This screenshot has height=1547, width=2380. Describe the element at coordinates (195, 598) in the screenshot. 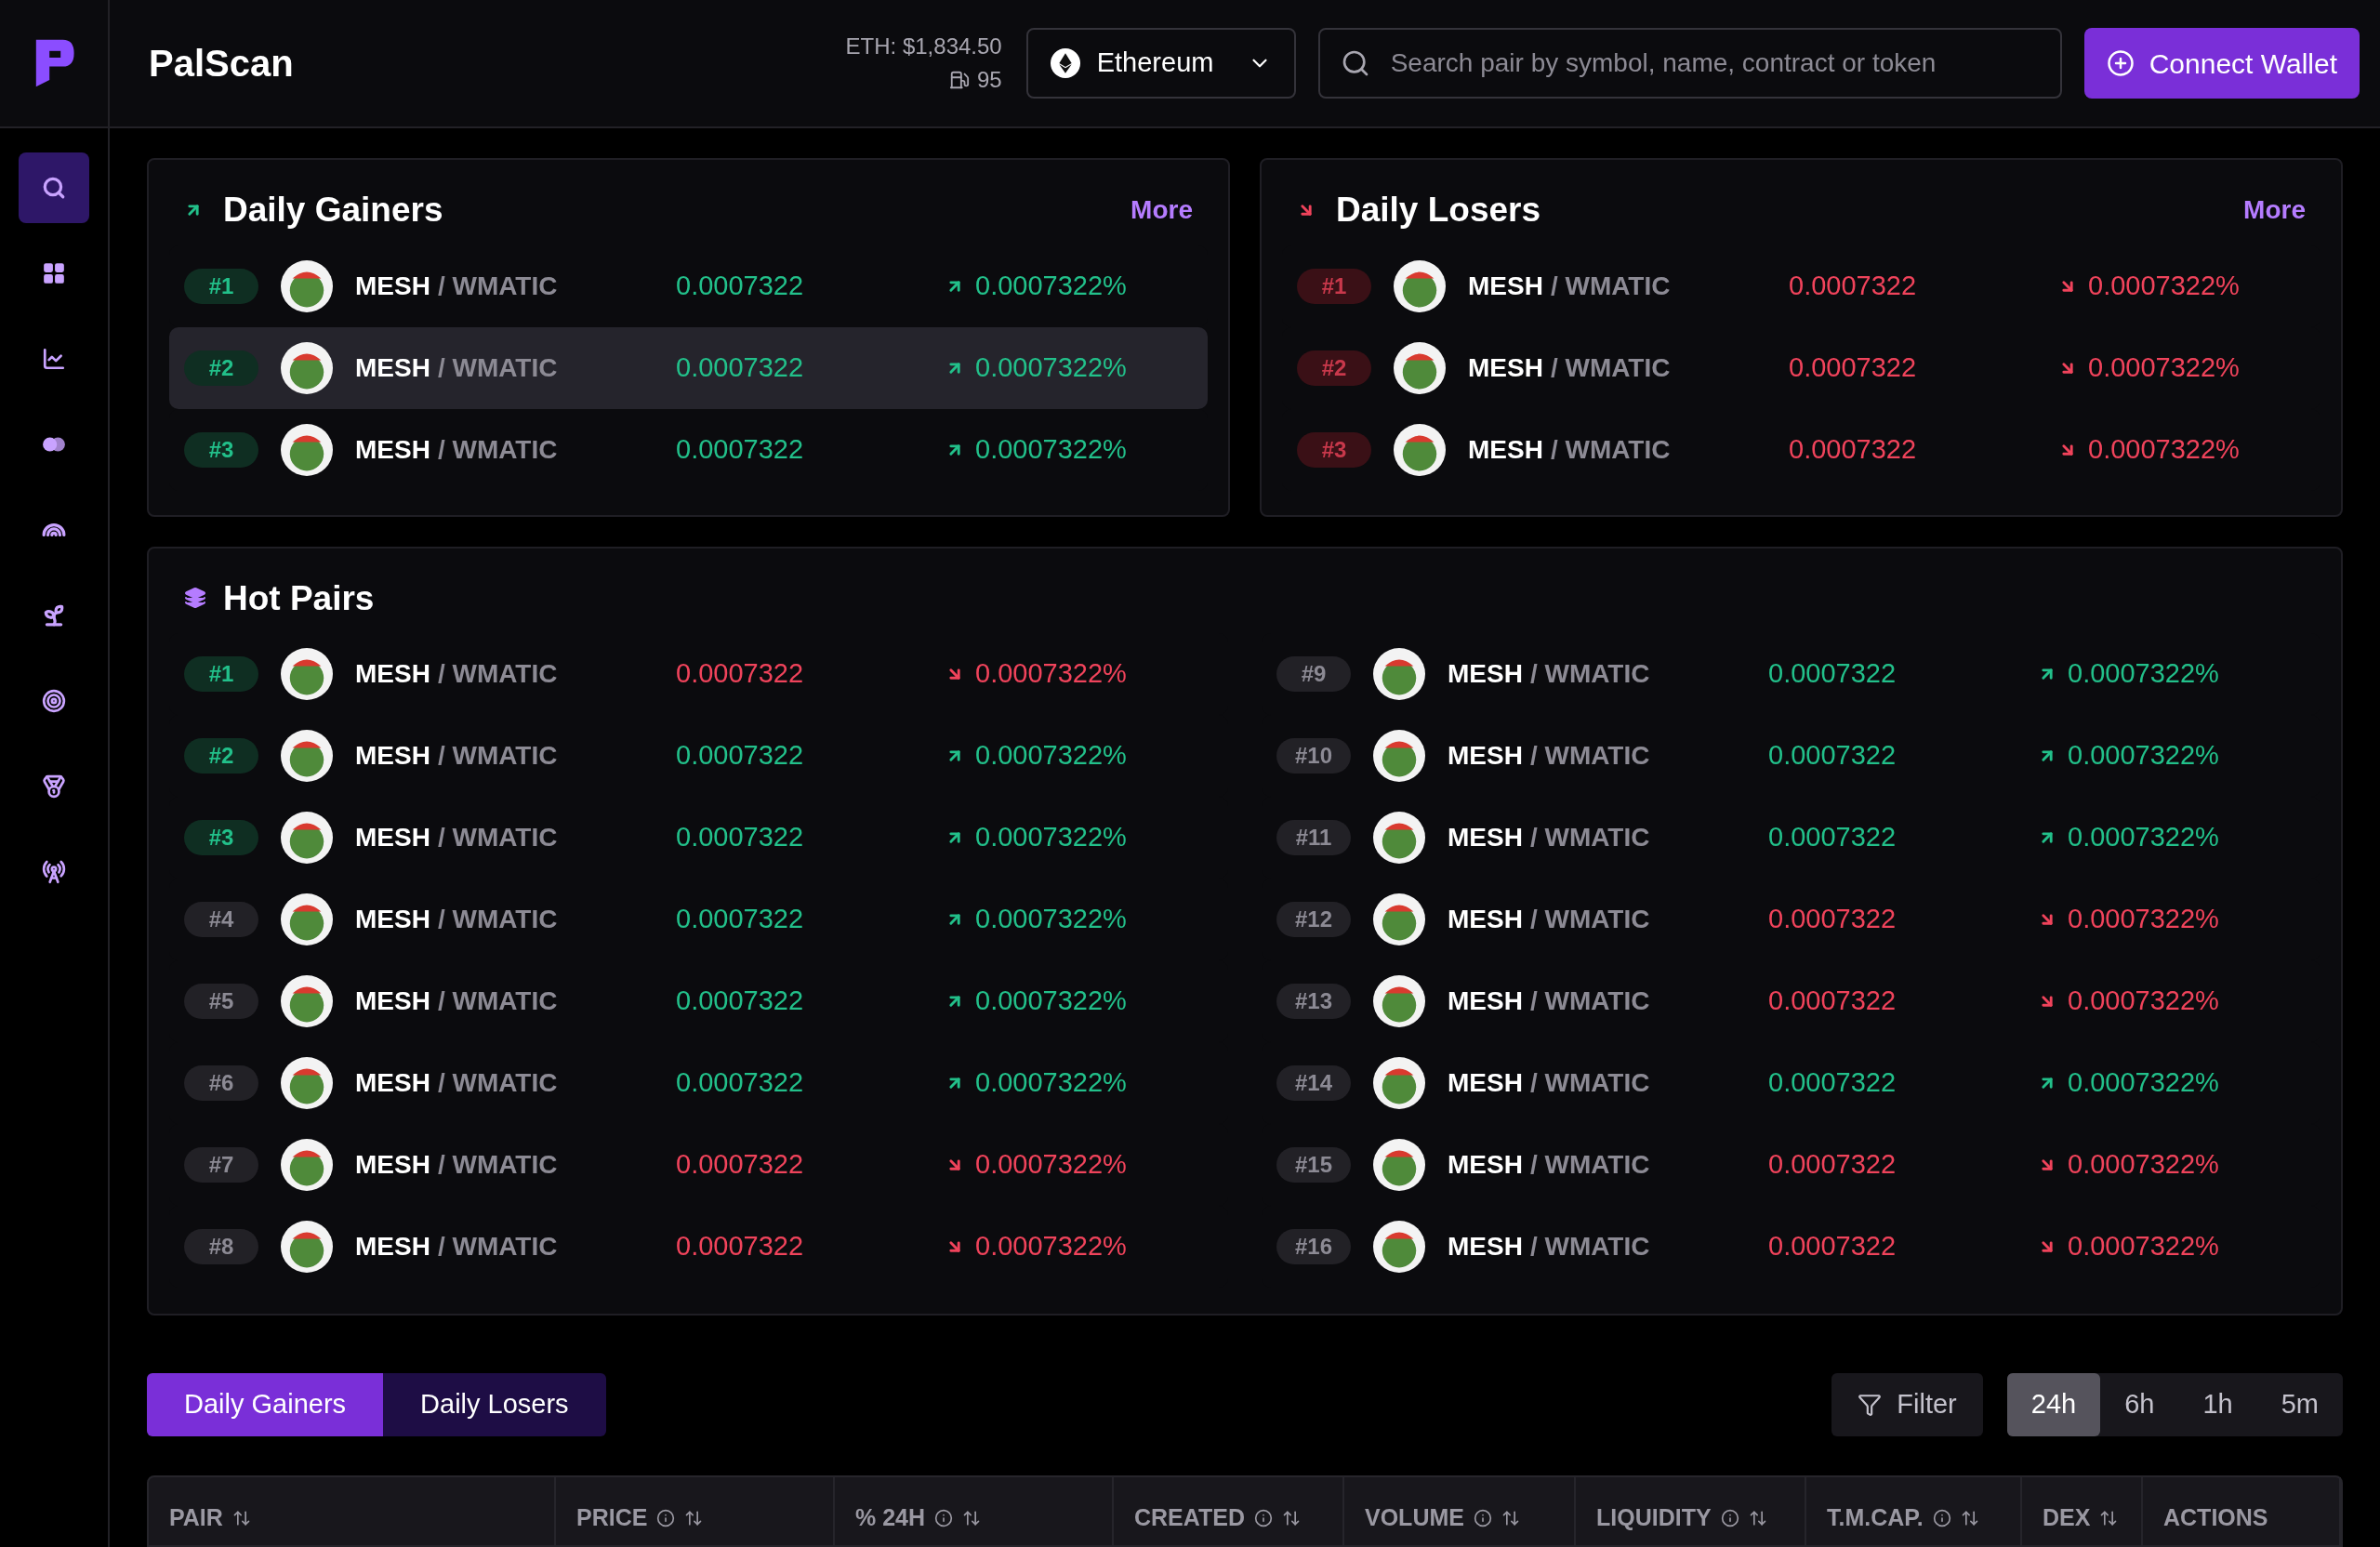

I see `stack-icon` at that location.